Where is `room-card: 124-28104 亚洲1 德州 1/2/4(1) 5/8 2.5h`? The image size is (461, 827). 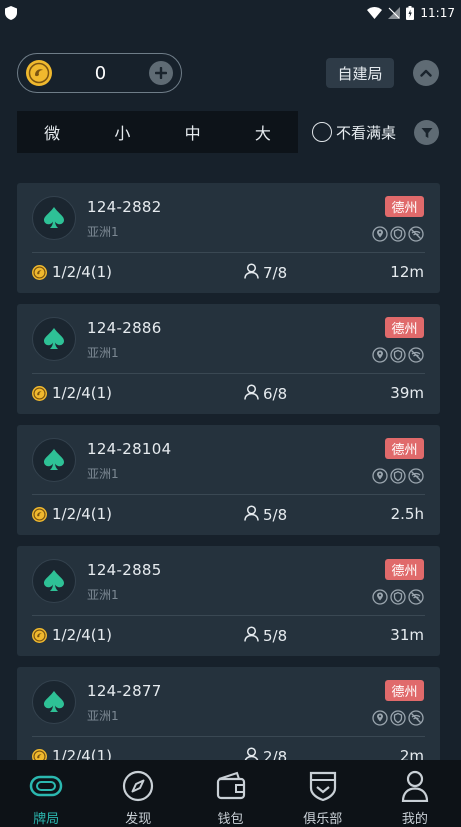 room-card: 124-28104 亚洲1 德州 1/2/4(1) 5/8 2.5h is located at coordinates (228, 480).